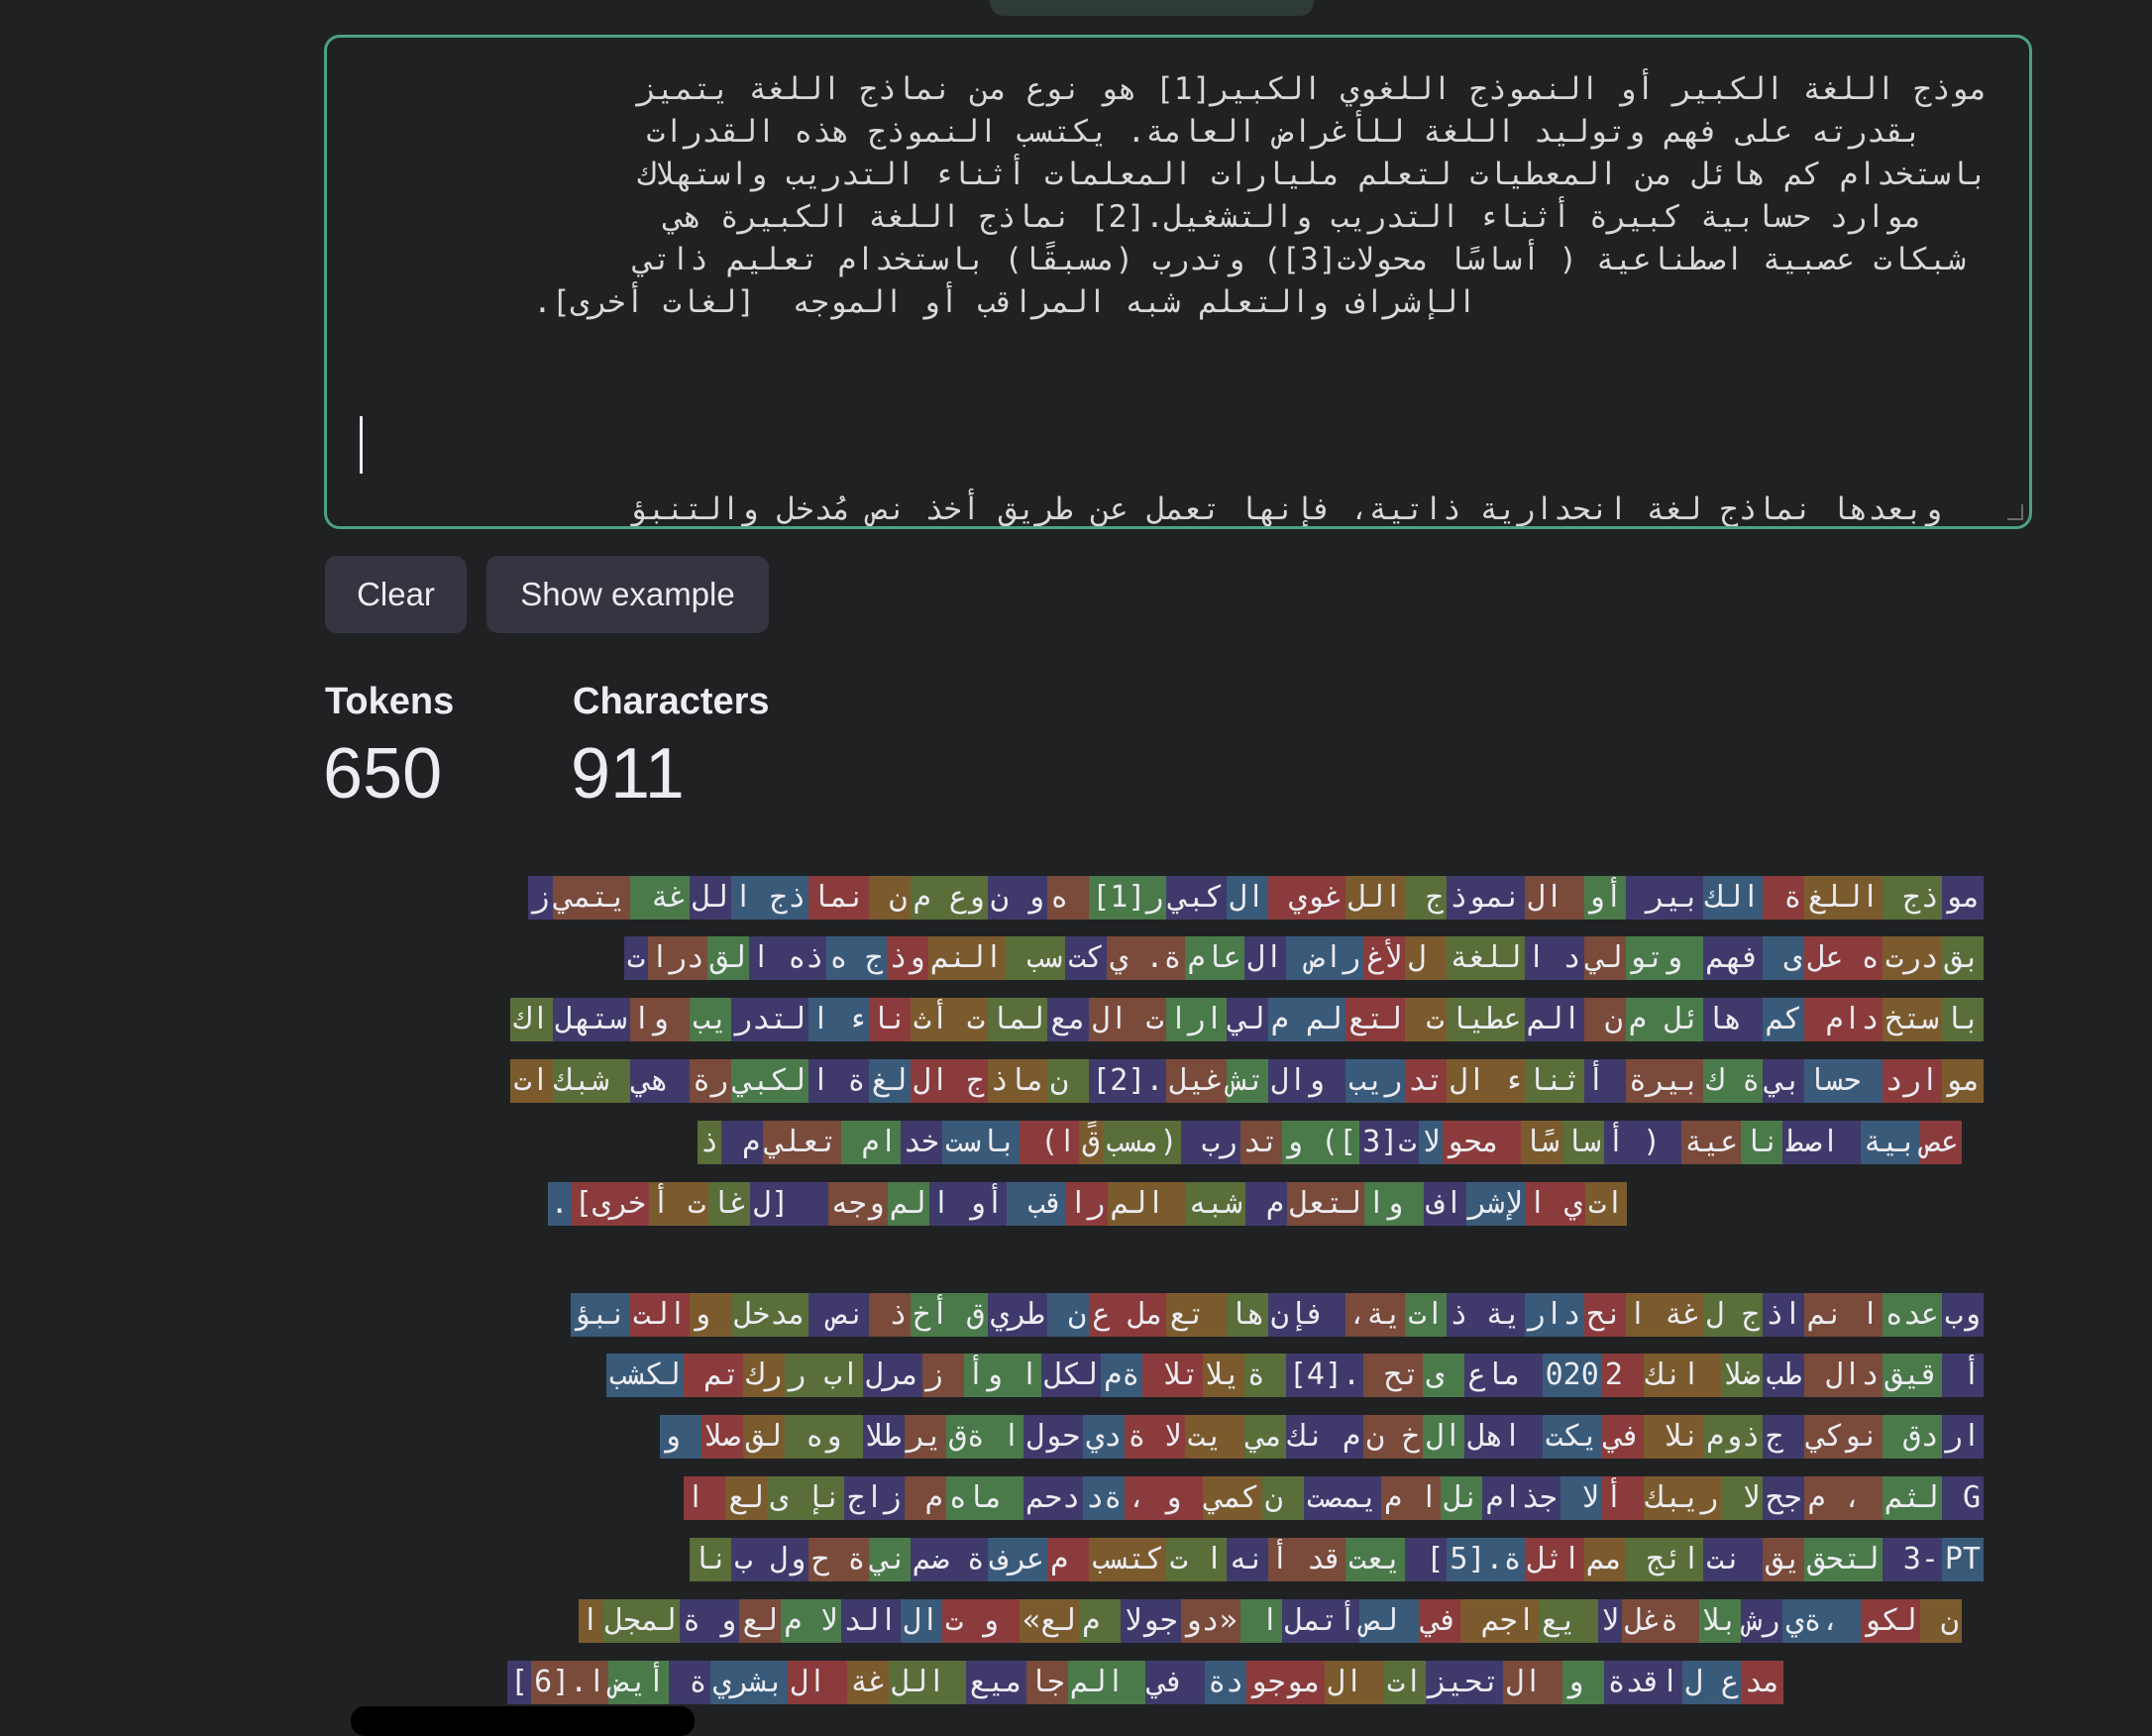 This screenshot has width=2152, height=1736. Describe the element at coordinates (1306, 898) in the screenshot. I see `token: غوي` at that location.